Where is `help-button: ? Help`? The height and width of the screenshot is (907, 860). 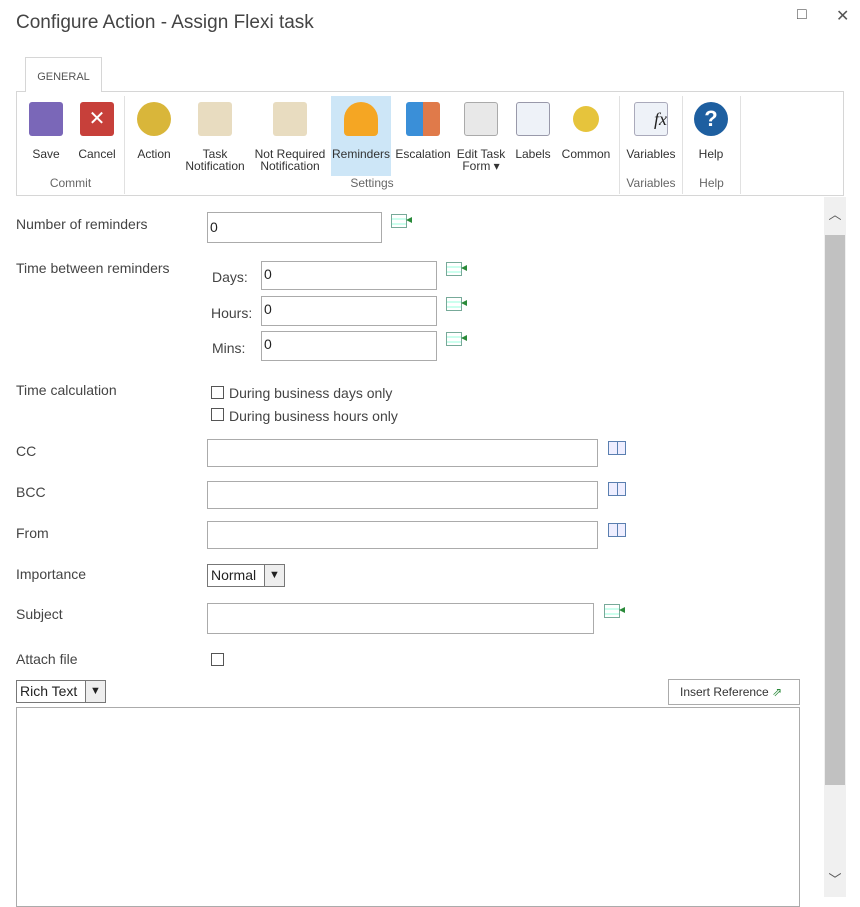
help-button: ? Help is located at coordinates (711, 136).